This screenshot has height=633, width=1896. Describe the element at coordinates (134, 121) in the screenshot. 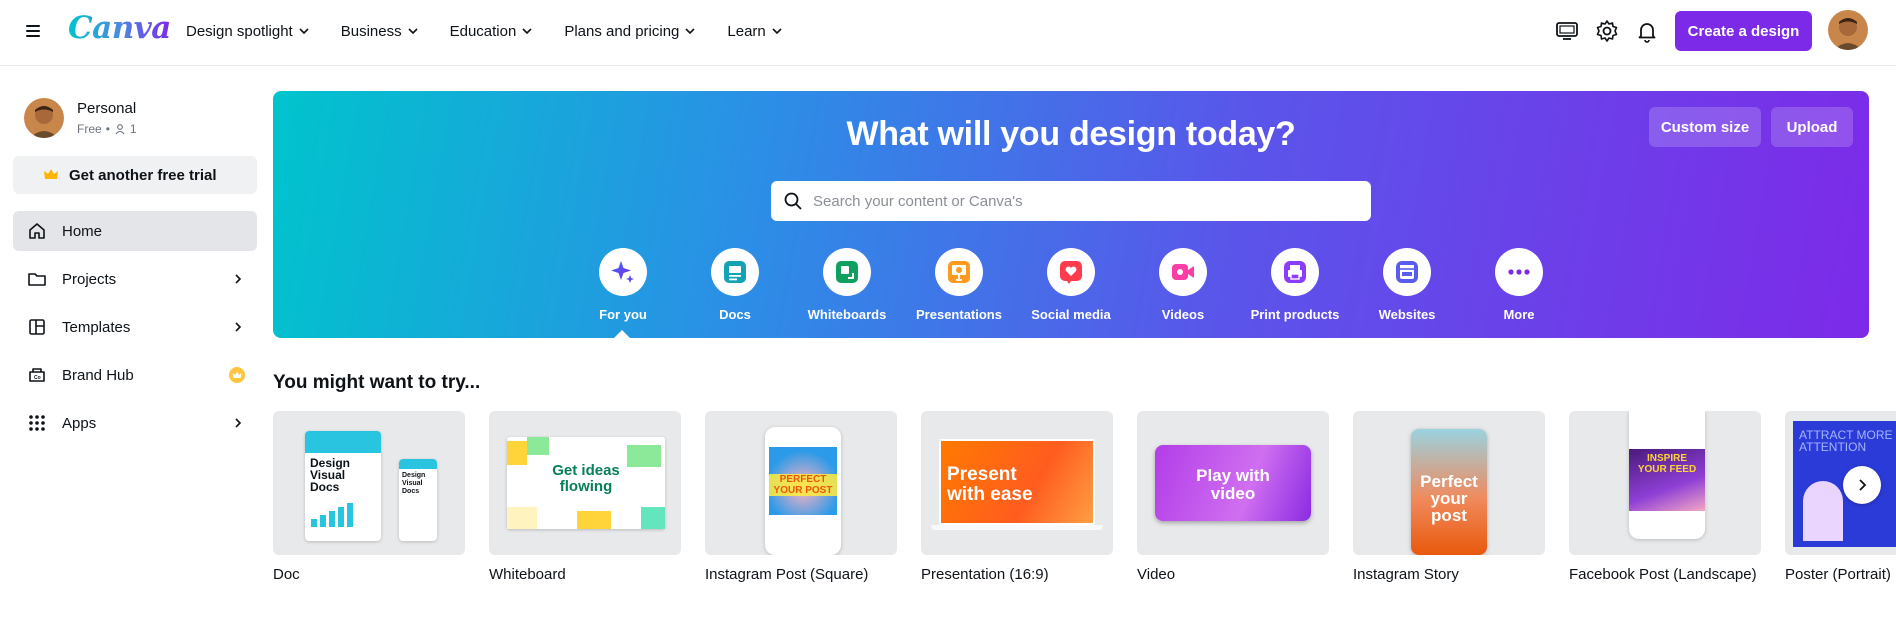

I see `account-switcher: Personal Free • 1` at that location.